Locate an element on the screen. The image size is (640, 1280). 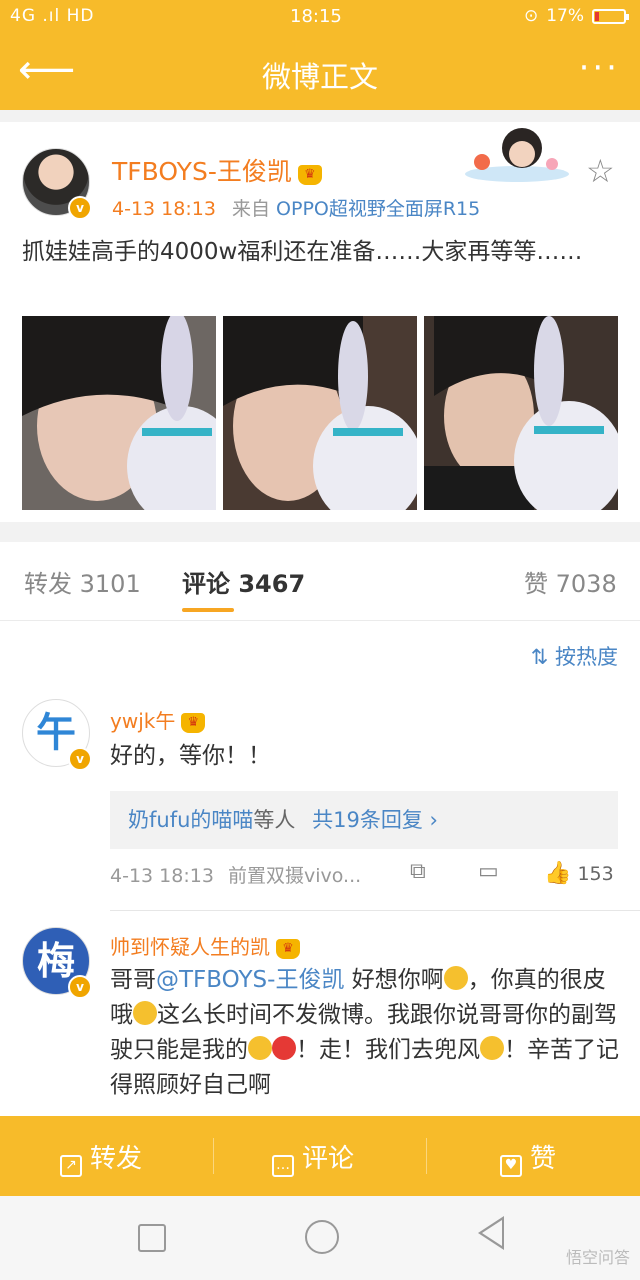
repost-label: 转发 is located at coordinates (116, 1159).